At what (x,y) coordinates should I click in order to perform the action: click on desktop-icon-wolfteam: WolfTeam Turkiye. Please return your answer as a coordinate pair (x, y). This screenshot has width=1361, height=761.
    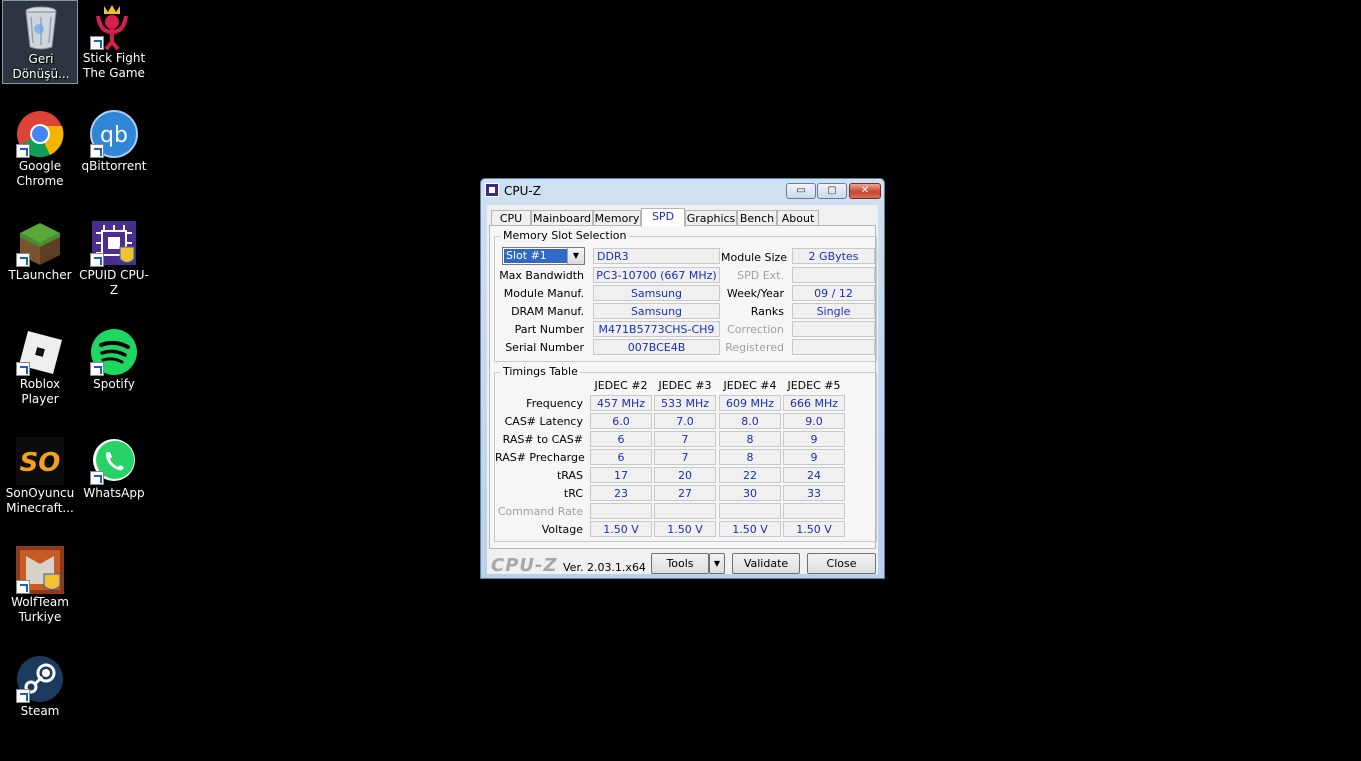
    Looking at the image, I should click on (40, 592).